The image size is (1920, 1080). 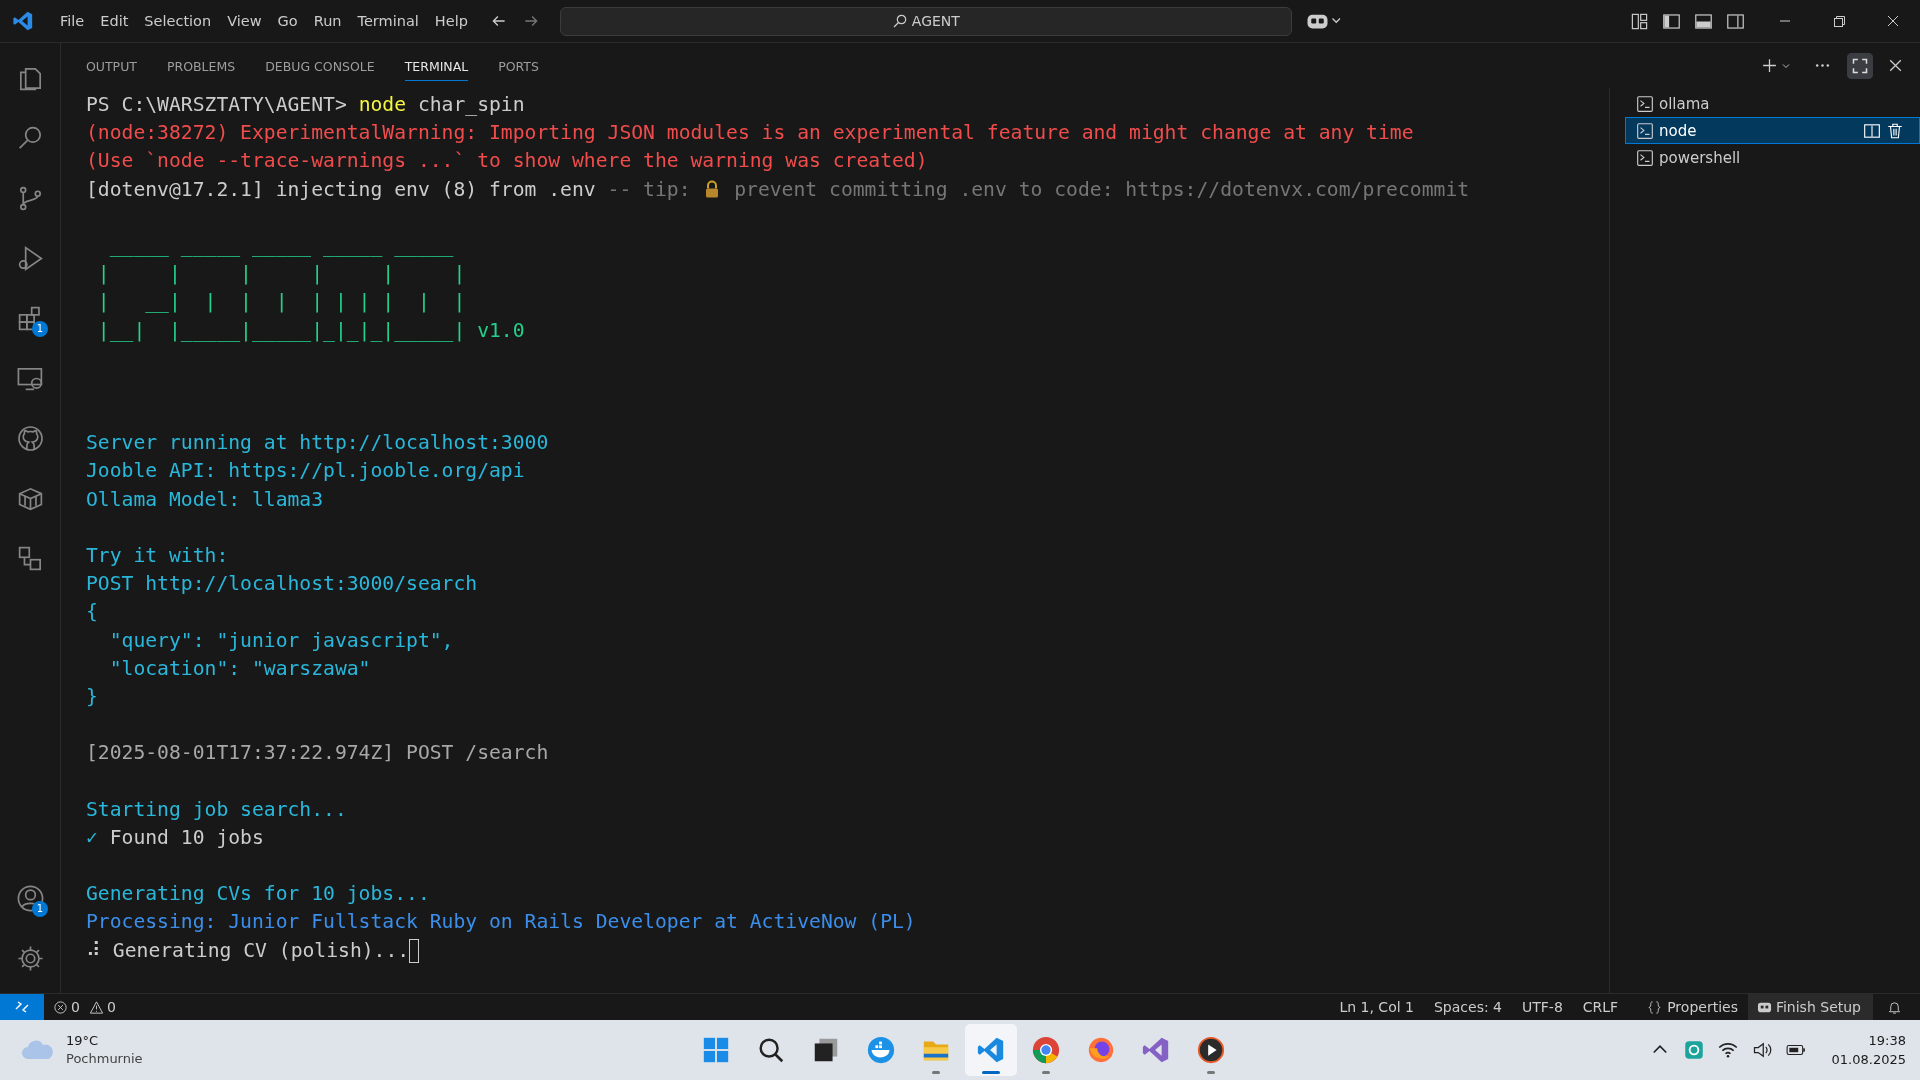 What do you see at coordinates (1703, 21) in the screenshot?
I see `panel-toggle-icon` at bounding box center [1703, 21].